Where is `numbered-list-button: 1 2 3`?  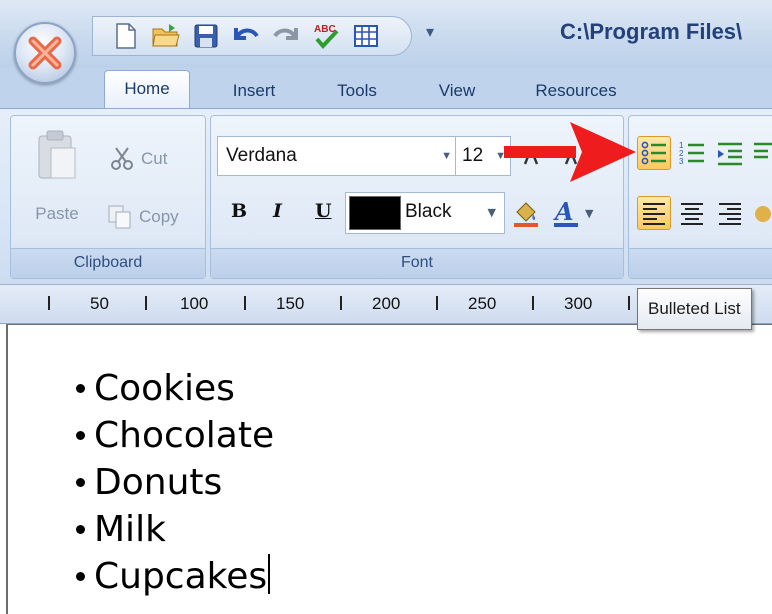 numbered-list-button: 1 2 3 is located at coordinates (692, 153).